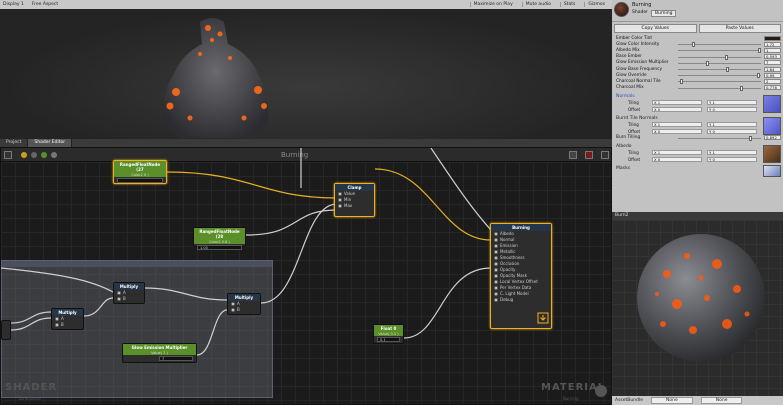 This screenshot has height=405, width=783. Describe the element at coordinates (13, 4) in the screenshot. I see `display-dropdown: Display 1` at that location.